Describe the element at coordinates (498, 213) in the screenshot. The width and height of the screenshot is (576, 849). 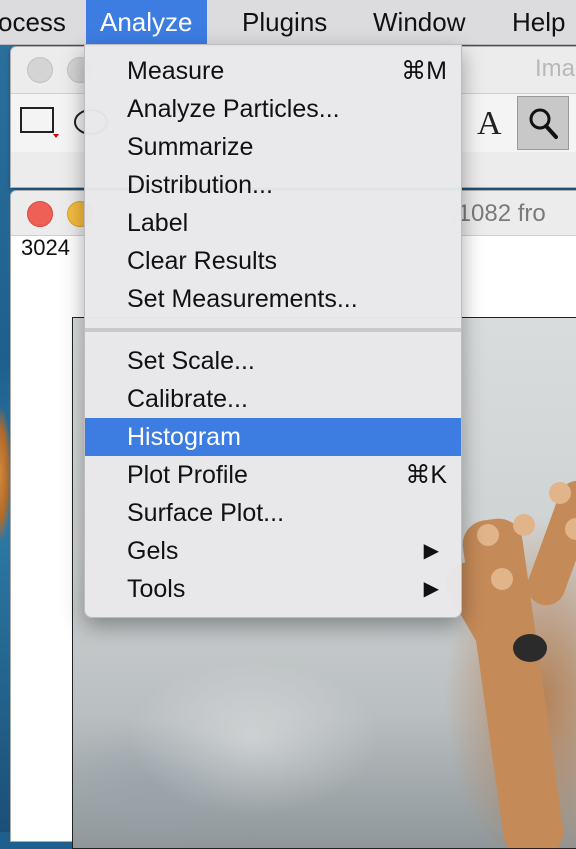
I see `image-window-title: ,1082 fro` at that location.